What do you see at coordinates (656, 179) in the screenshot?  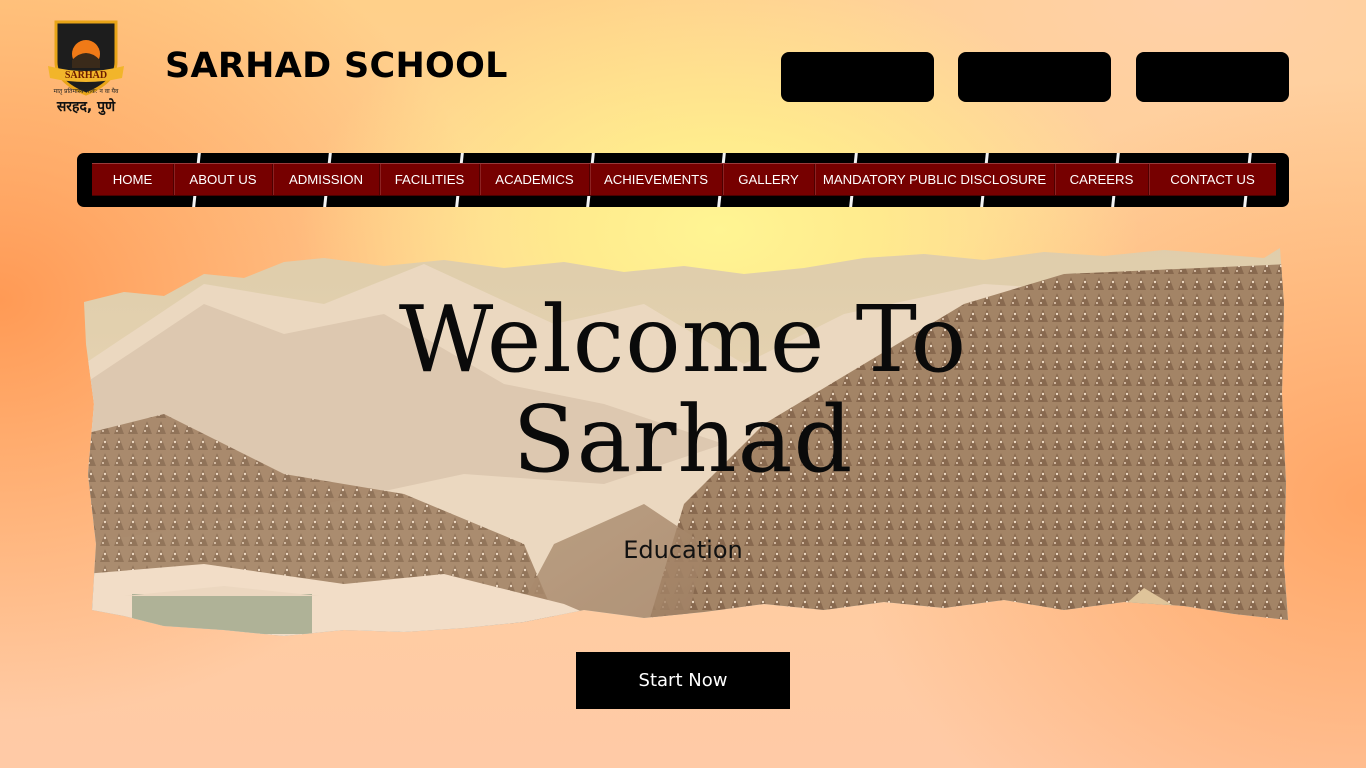 I see `nav-item-achievements: ACHIEVEMENTS` at bounding box center [656, 179].